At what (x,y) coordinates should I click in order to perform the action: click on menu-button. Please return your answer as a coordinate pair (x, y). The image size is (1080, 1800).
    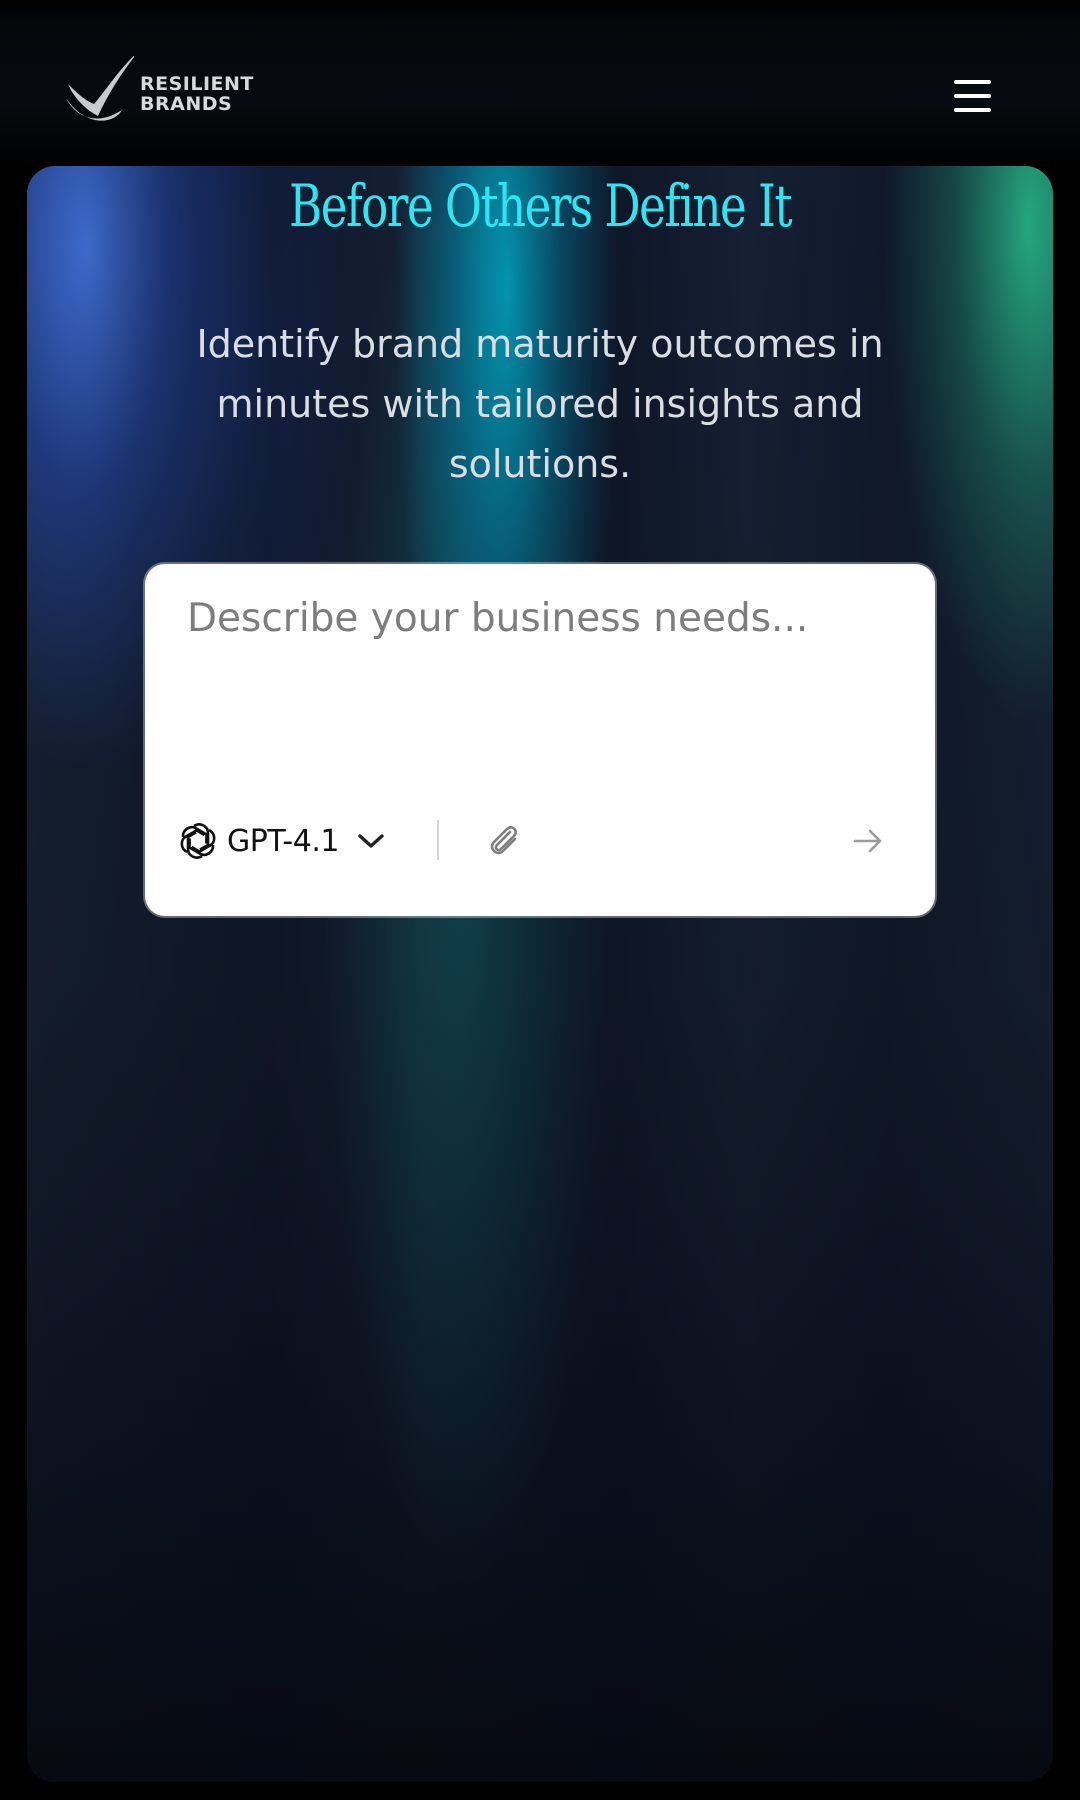
    Looking at the image, I should click on (972, 97).